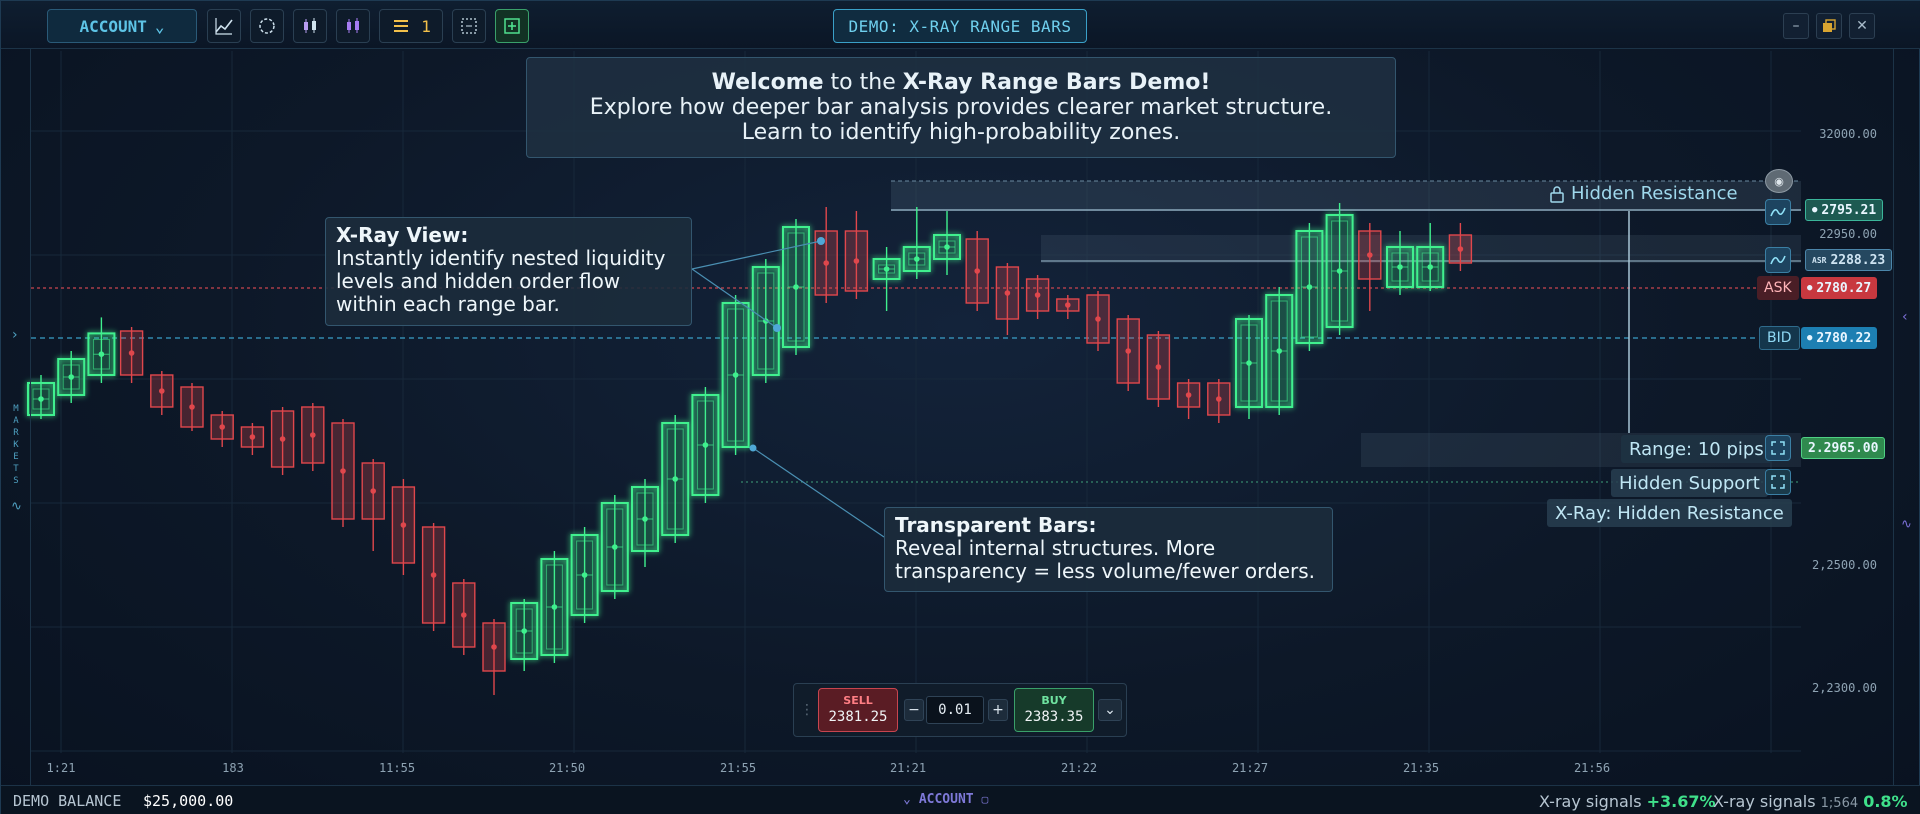 This screenshot has height=814, width=1920. Describe the element at coordinates (16, 433) in the screenshot. I see `markets-letter: R` at that location.